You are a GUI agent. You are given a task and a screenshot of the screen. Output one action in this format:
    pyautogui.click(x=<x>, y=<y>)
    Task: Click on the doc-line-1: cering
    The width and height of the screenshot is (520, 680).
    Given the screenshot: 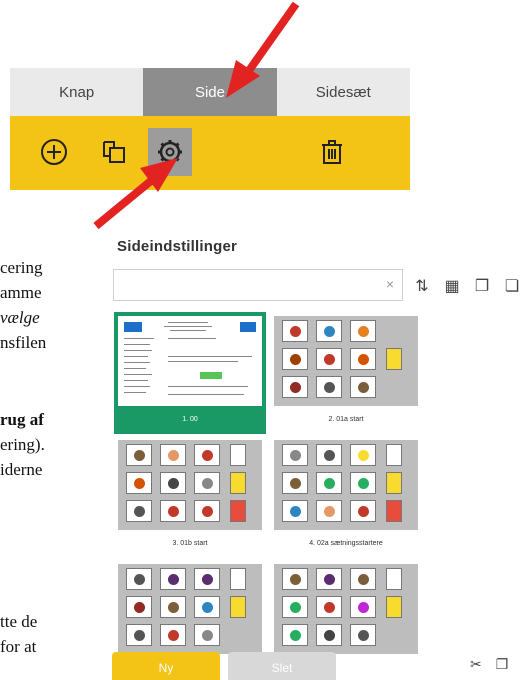 What is the action you would take?
    pyautogui.click(x=21, y=267)
    